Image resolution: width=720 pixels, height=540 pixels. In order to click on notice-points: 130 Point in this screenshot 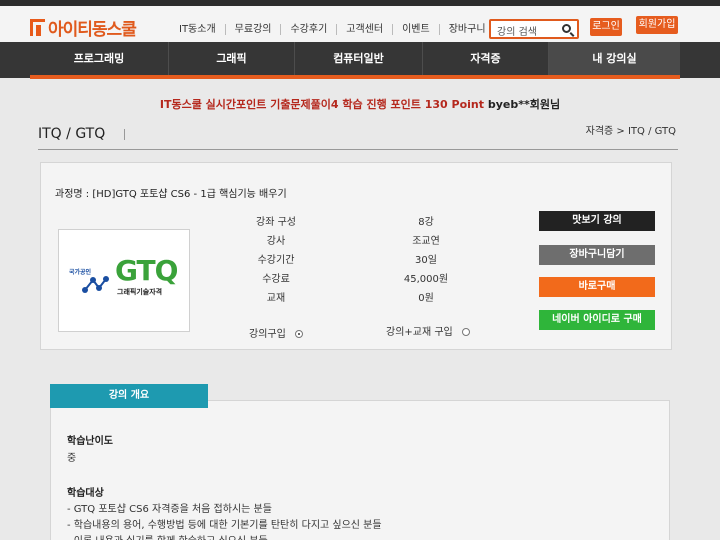, I will do `click(454, 104)`.